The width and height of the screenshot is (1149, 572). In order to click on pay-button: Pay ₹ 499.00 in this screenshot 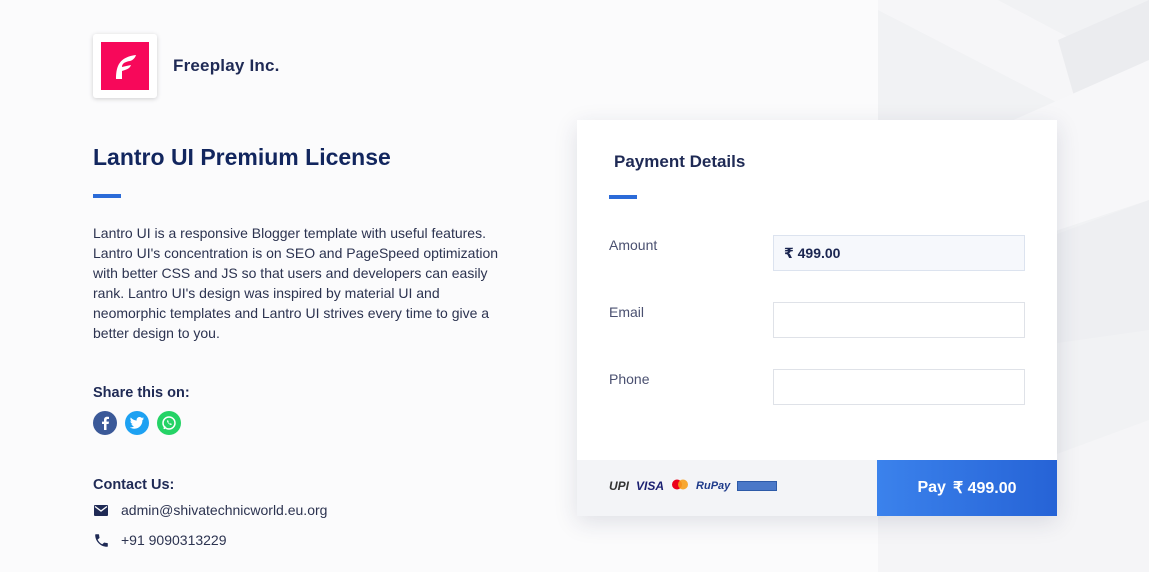, I will do `click(967, 488)`.